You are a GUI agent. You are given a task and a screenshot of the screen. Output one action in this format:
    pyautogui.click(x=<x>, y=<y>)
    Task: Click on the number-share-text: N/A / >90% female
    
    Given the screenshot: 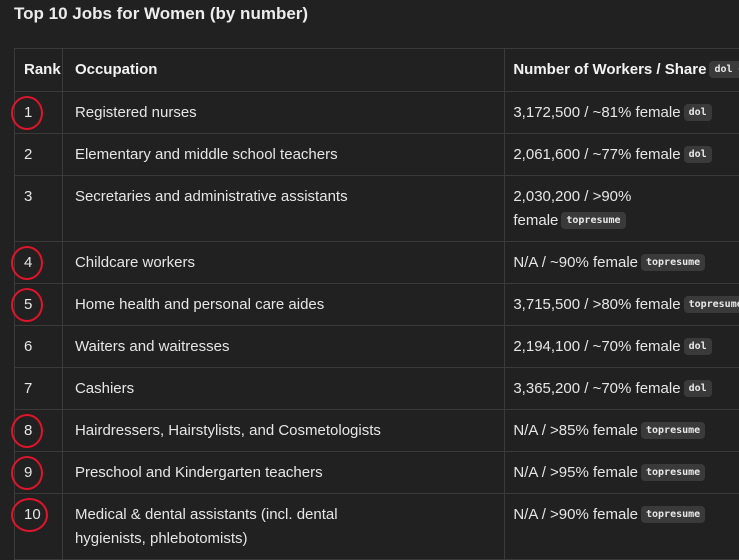 What is the action you would take?
    pyautogui.click(x=575, y=514)
    